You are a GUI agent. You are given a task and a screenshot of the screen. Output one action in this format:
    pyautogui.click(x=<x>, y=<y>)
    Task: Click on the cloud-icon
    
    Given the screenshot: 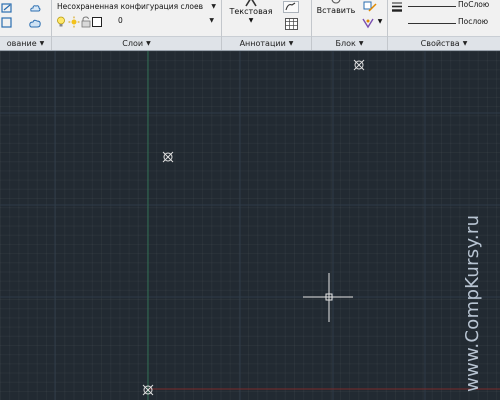 What is the action you would take?
    pyautogui.click(x=35, y=7)
    